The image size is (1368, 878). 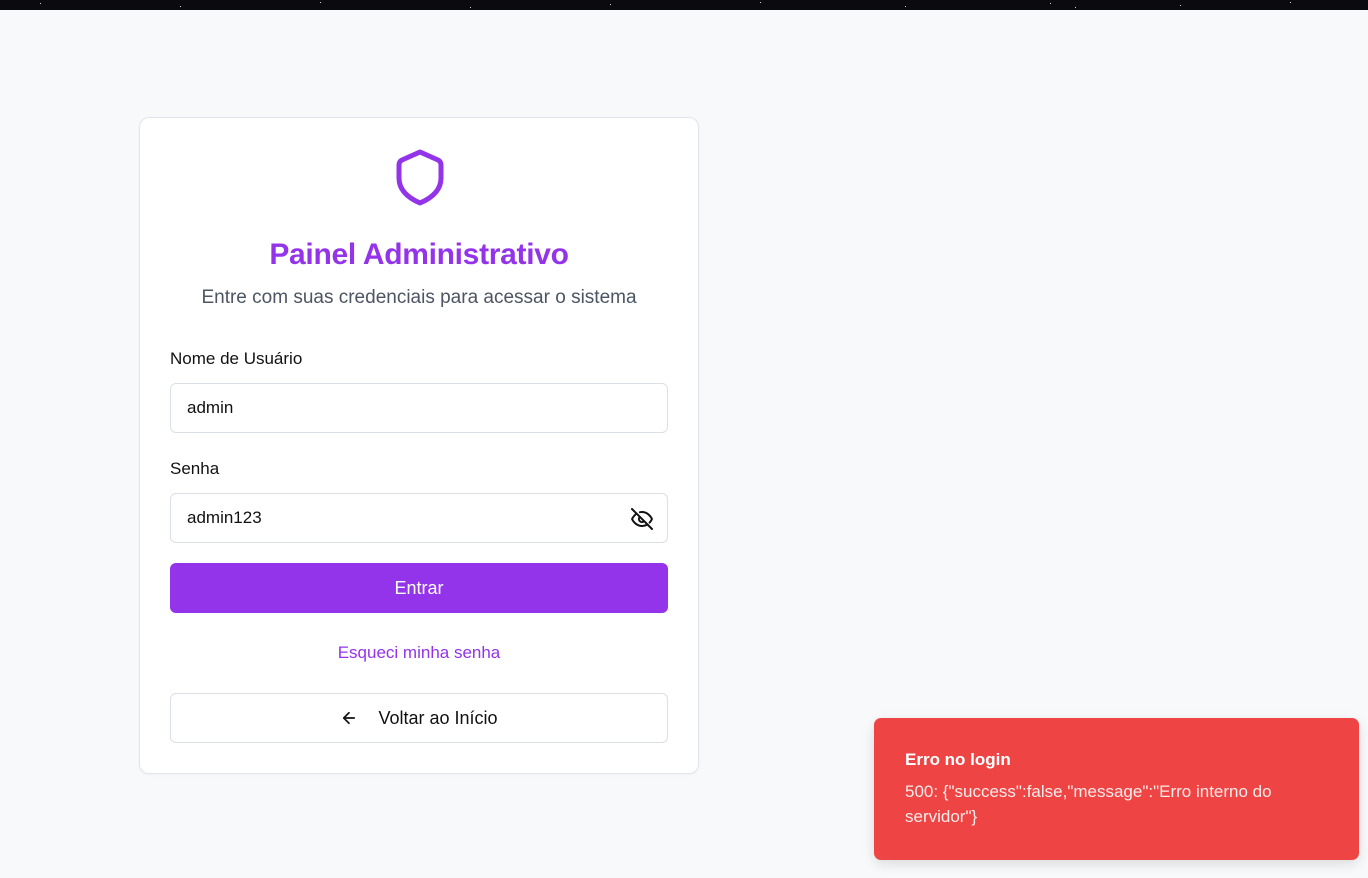 I want to click on back-button-label: Voltar ao Início, so click(x=438, y=717).